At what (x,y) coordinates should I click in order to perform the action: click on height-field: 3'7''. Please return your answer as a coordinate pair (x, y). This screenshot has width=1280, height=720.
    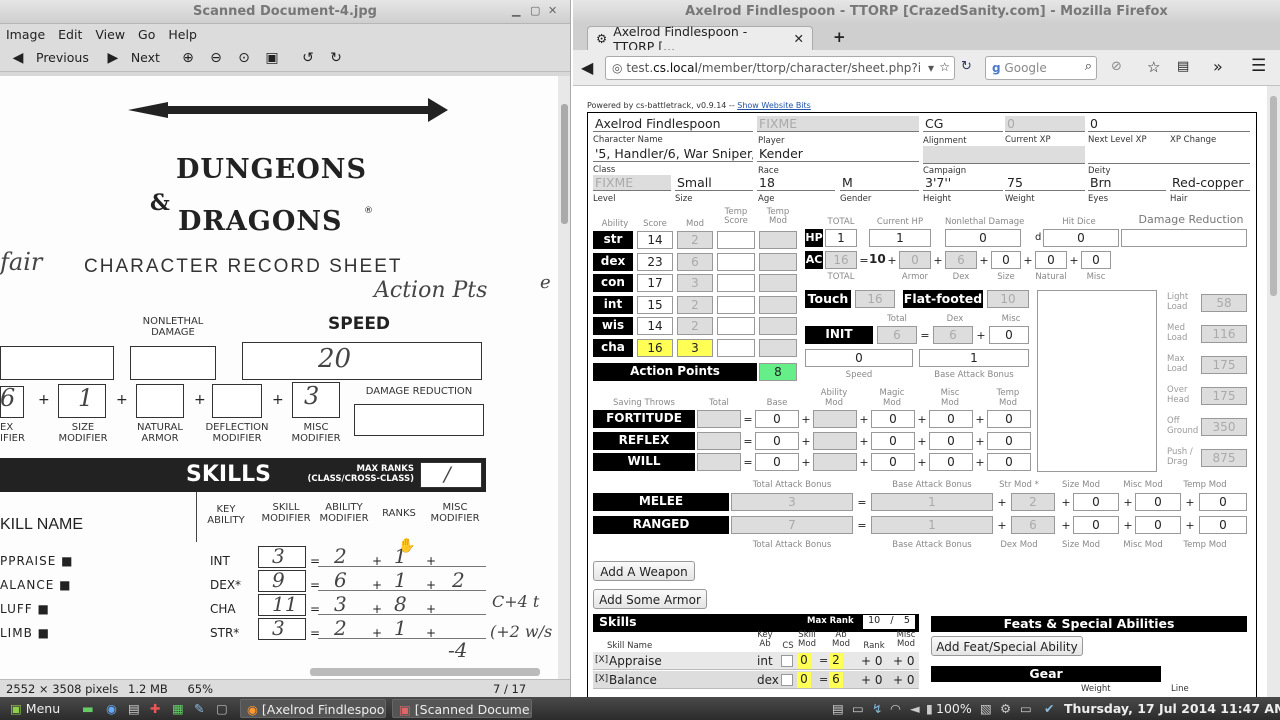
    Looking at the image, I should click on (963, 183).